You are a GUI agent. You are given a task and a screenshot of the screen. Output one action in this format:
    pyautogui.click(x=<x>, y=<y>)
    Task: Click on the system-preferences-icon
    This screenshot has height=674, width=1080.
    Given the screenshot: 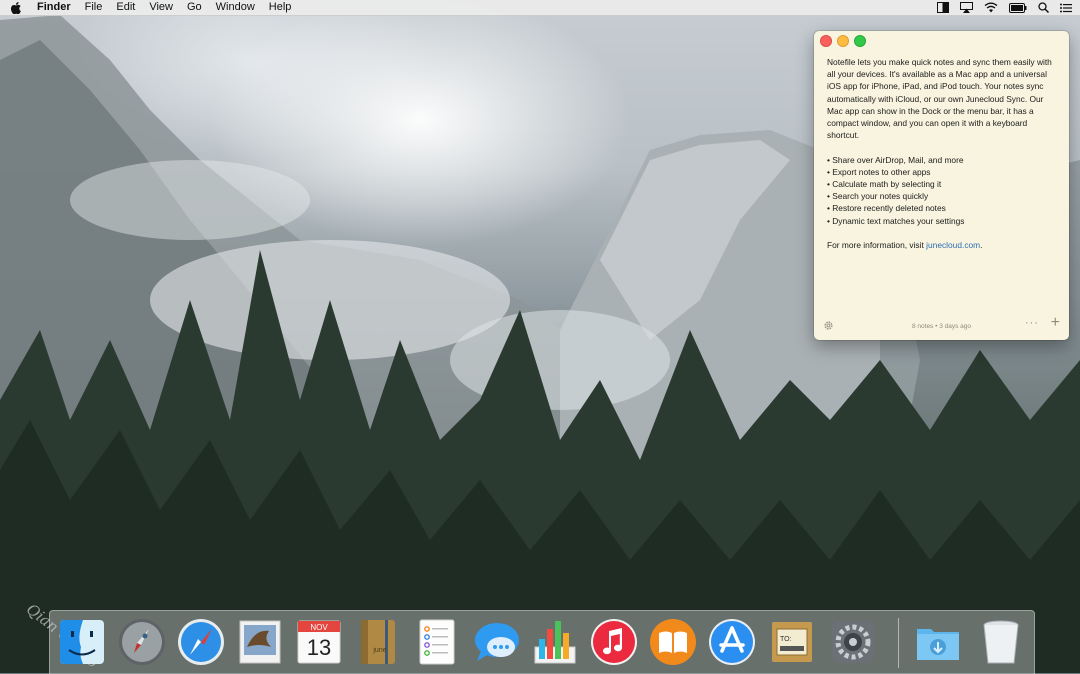 What is the action you would take?
    pyautogui.click(x=853, y=642)
    